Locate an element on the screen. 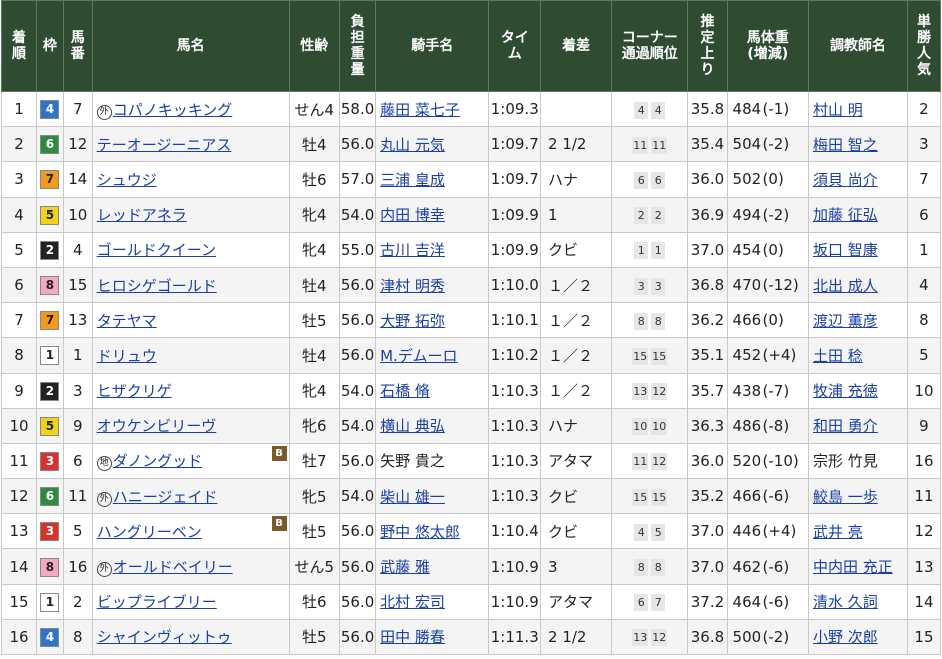 The height and width of the screenshot is (659, 942). trainer-name-link: 武井 亮 is located at coordinates (838, 532).